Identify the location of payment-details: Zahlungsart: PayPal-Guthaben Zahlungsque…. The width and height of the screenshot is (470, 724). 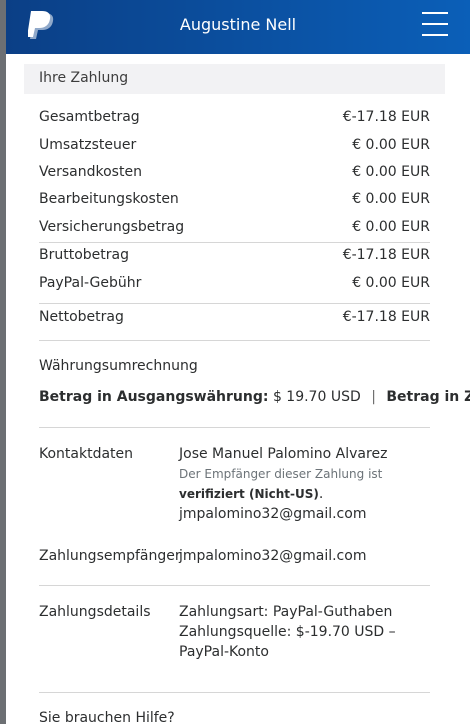
(287, 632).